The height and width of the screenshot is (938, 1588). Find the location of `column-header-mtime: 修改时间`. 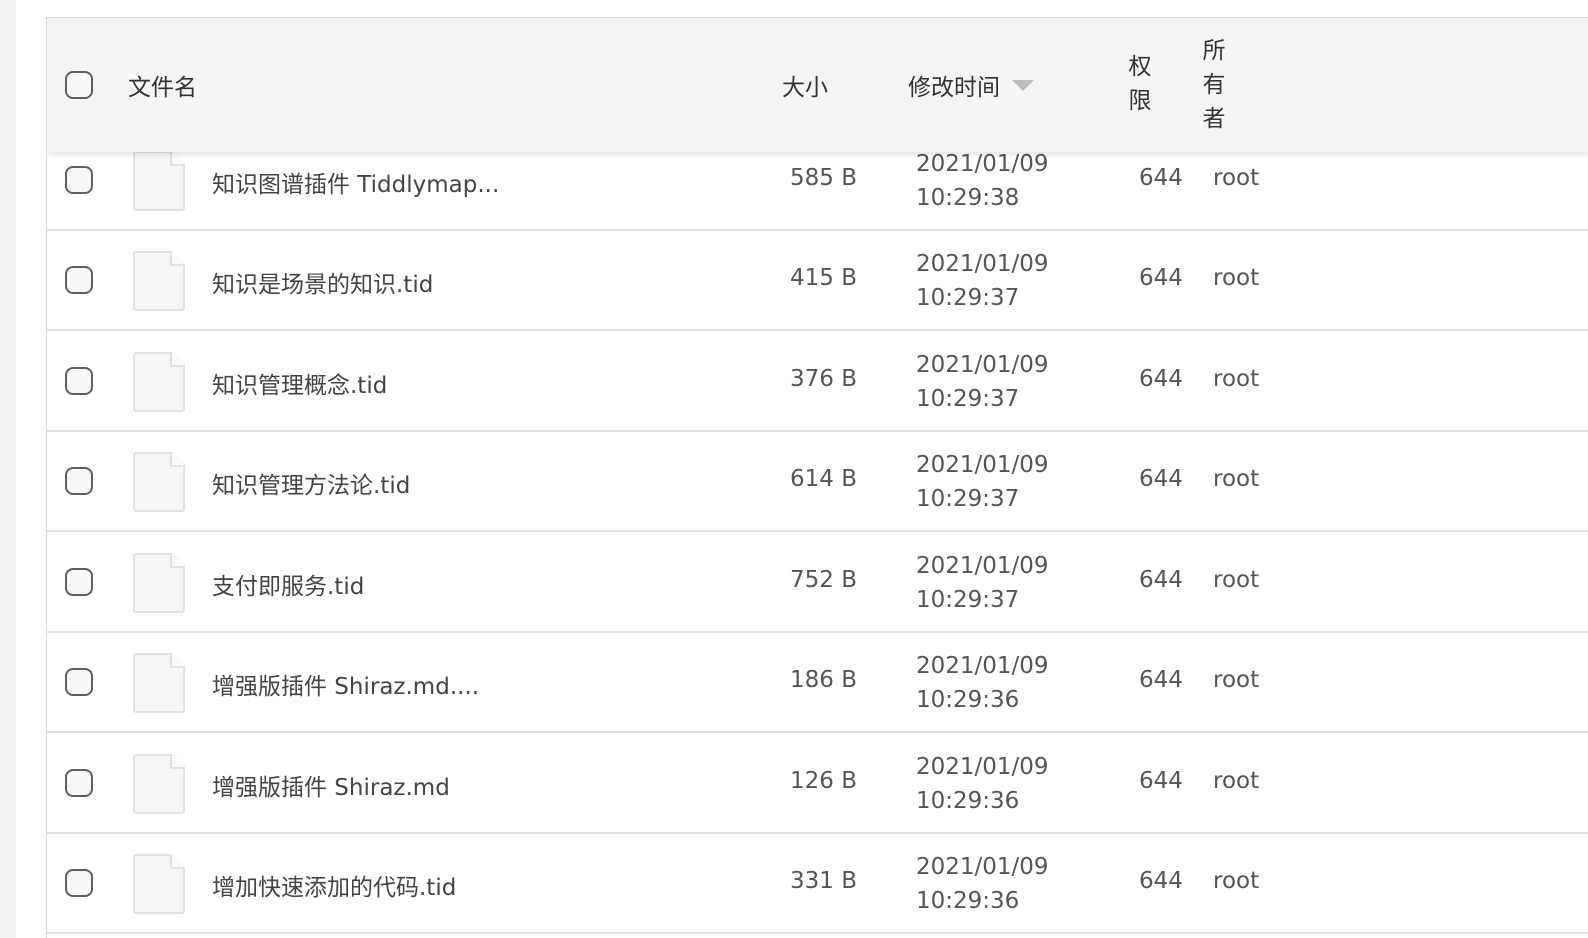

column-header-mtime: 修改时间 is located at coordinates (971, 85).